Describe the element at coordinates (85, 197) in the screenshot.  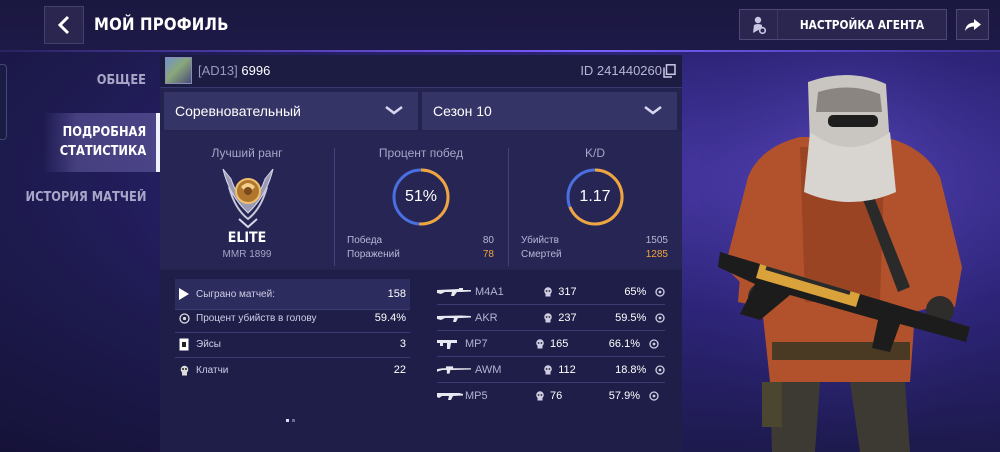
I see `sidebar-item-match-history: ИСТОРИЯ МАТЧЕЙ` at that location.